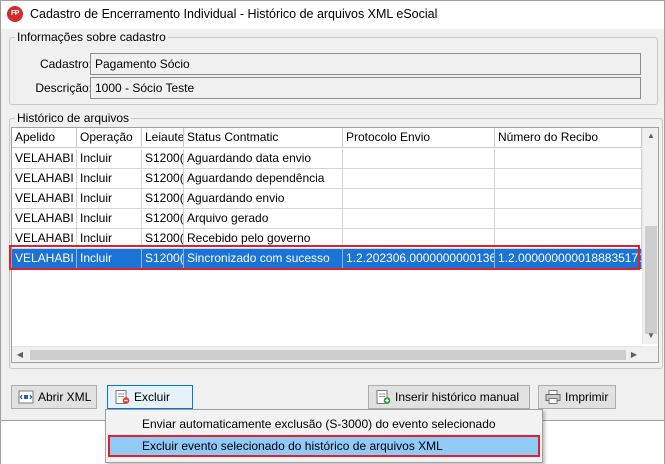 The height and width of the screenshot is (464, 665). Describe the element at coordinates (650, 354) in the screenshot. I see `scroll-corner` at that location.